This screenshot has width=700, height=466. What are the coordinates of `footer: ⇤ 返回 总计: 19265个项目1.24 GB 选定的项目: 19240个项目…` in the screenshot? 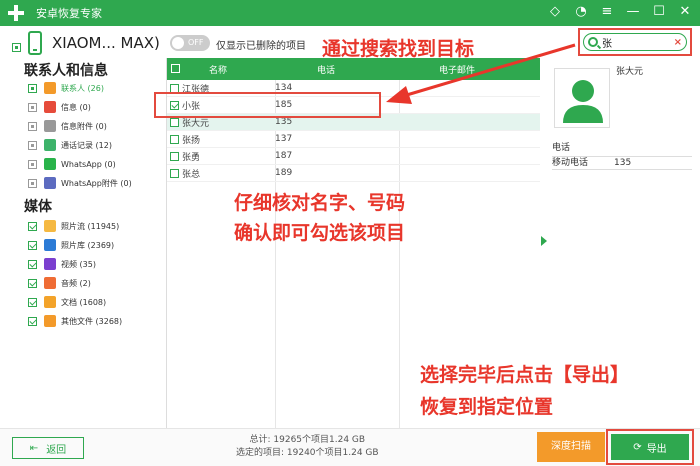 It's located at (350, 447).